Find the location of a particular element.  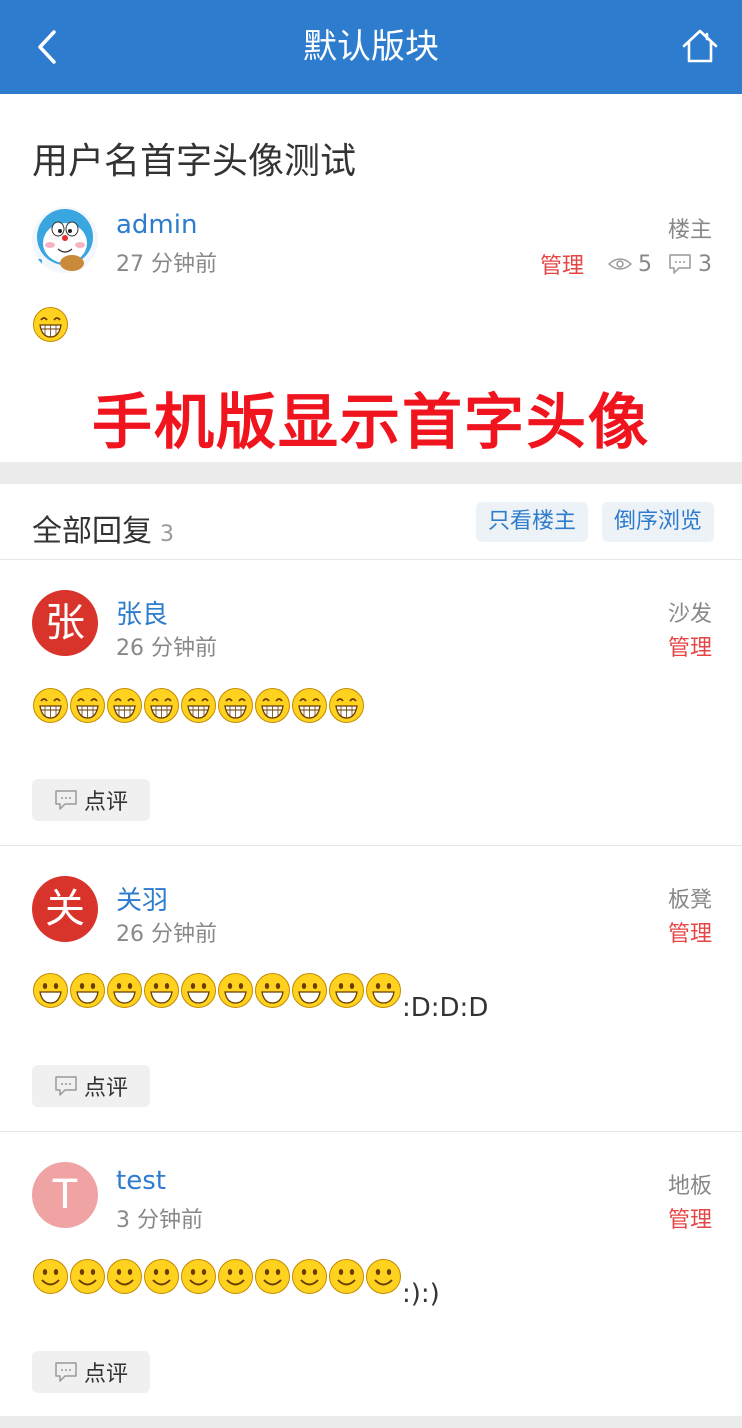

only-op-button: 只看楼主 is located at coordinates (532, 522).